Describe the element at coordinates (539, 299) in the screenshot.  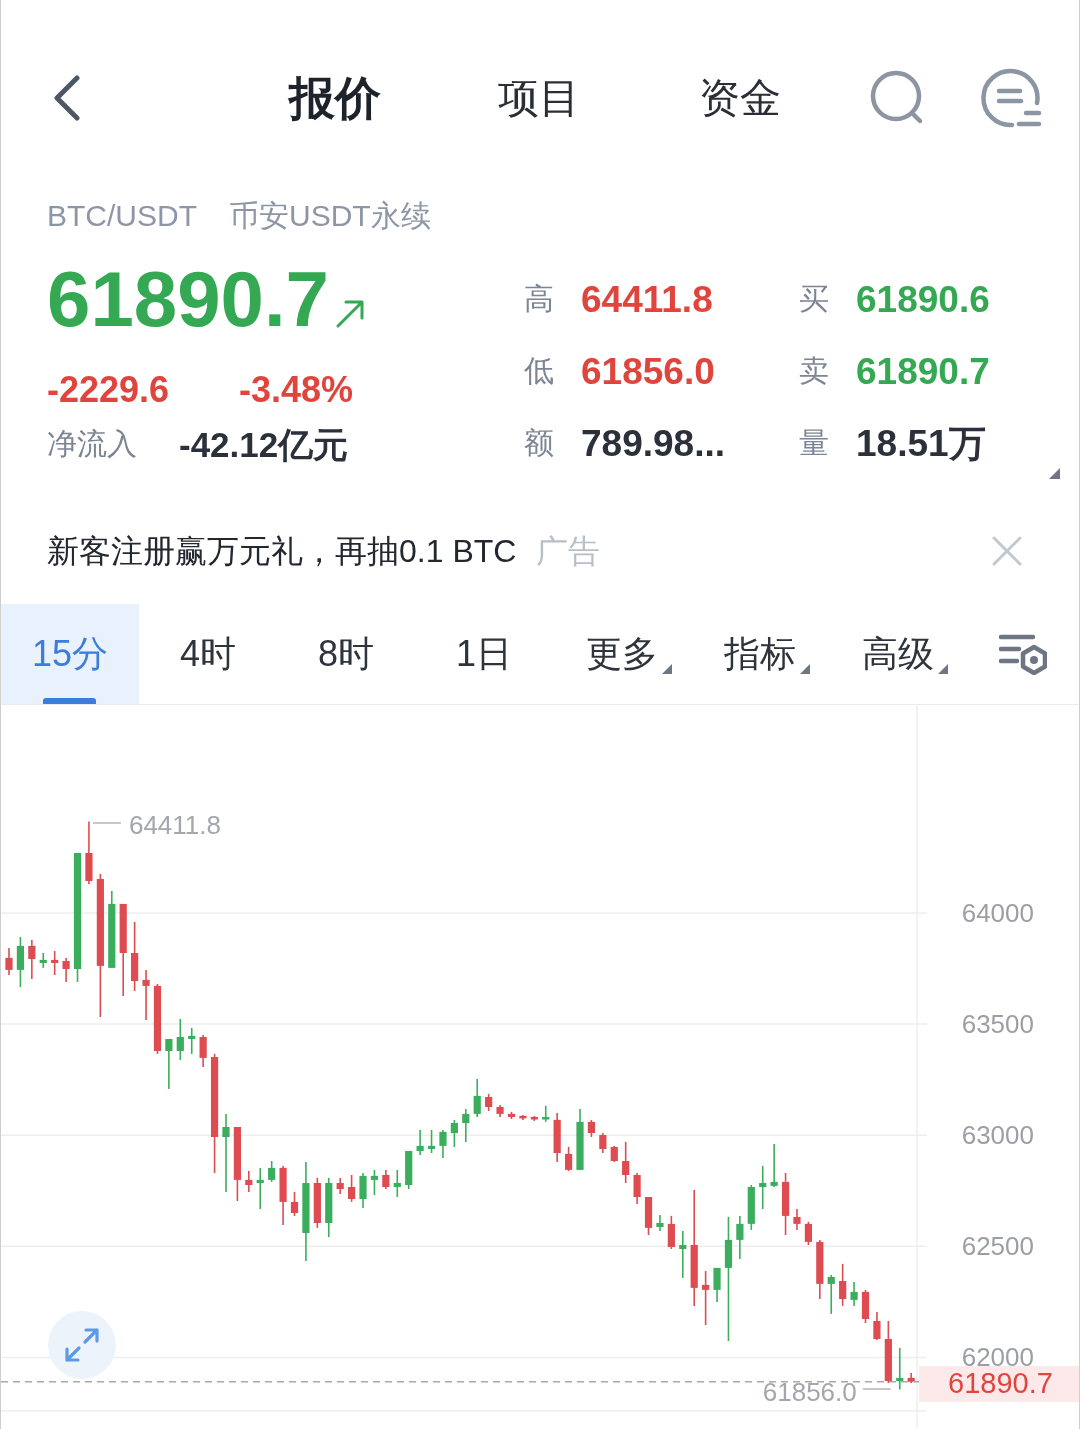
I see `stat-label: 高` at that location.